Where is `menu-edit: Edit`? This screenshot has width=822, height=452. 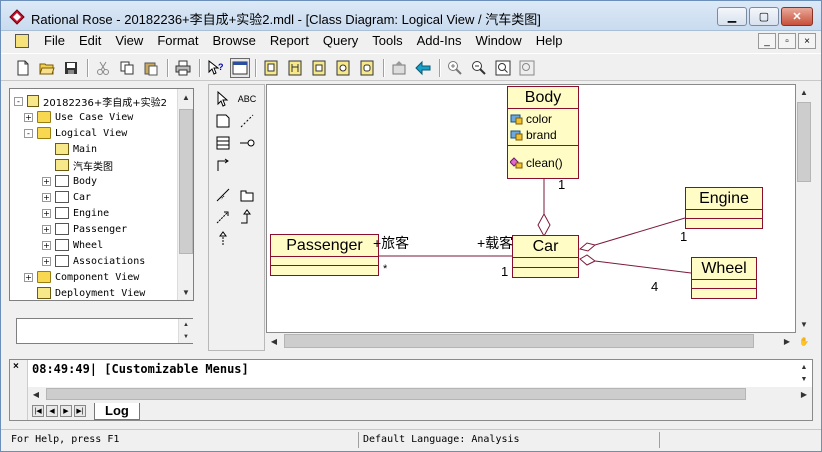 menu-edit: Edit is located at coordinates (90, 41).